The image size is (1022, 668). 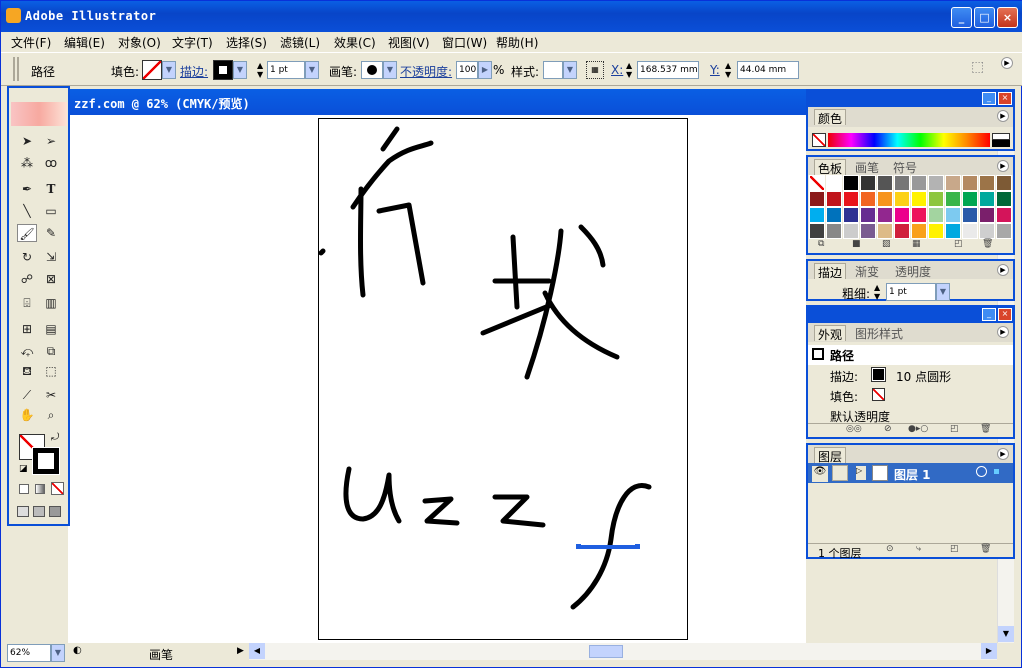 I want to click on blend-tool-icon: ⧉, so click(x=51, y=351).